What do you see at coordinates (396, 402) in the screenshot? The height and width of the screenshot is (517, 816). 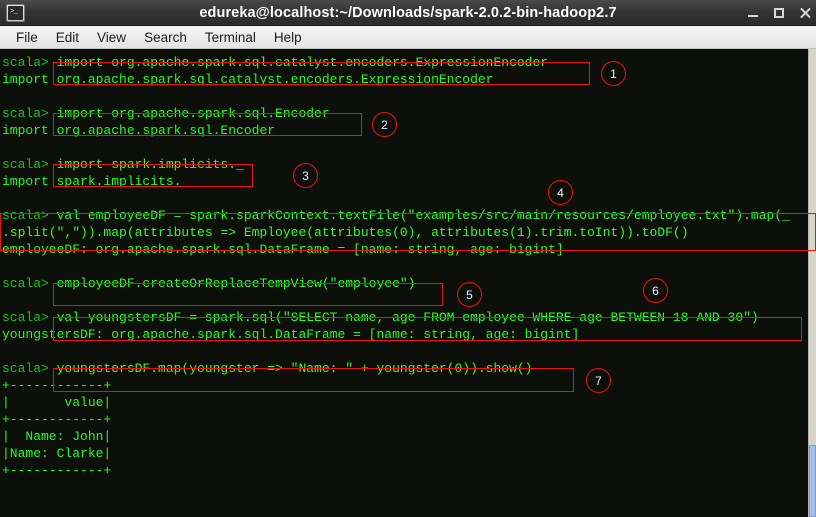 I see `terminal-output-line: | value|` at bounding box center [396, 402].